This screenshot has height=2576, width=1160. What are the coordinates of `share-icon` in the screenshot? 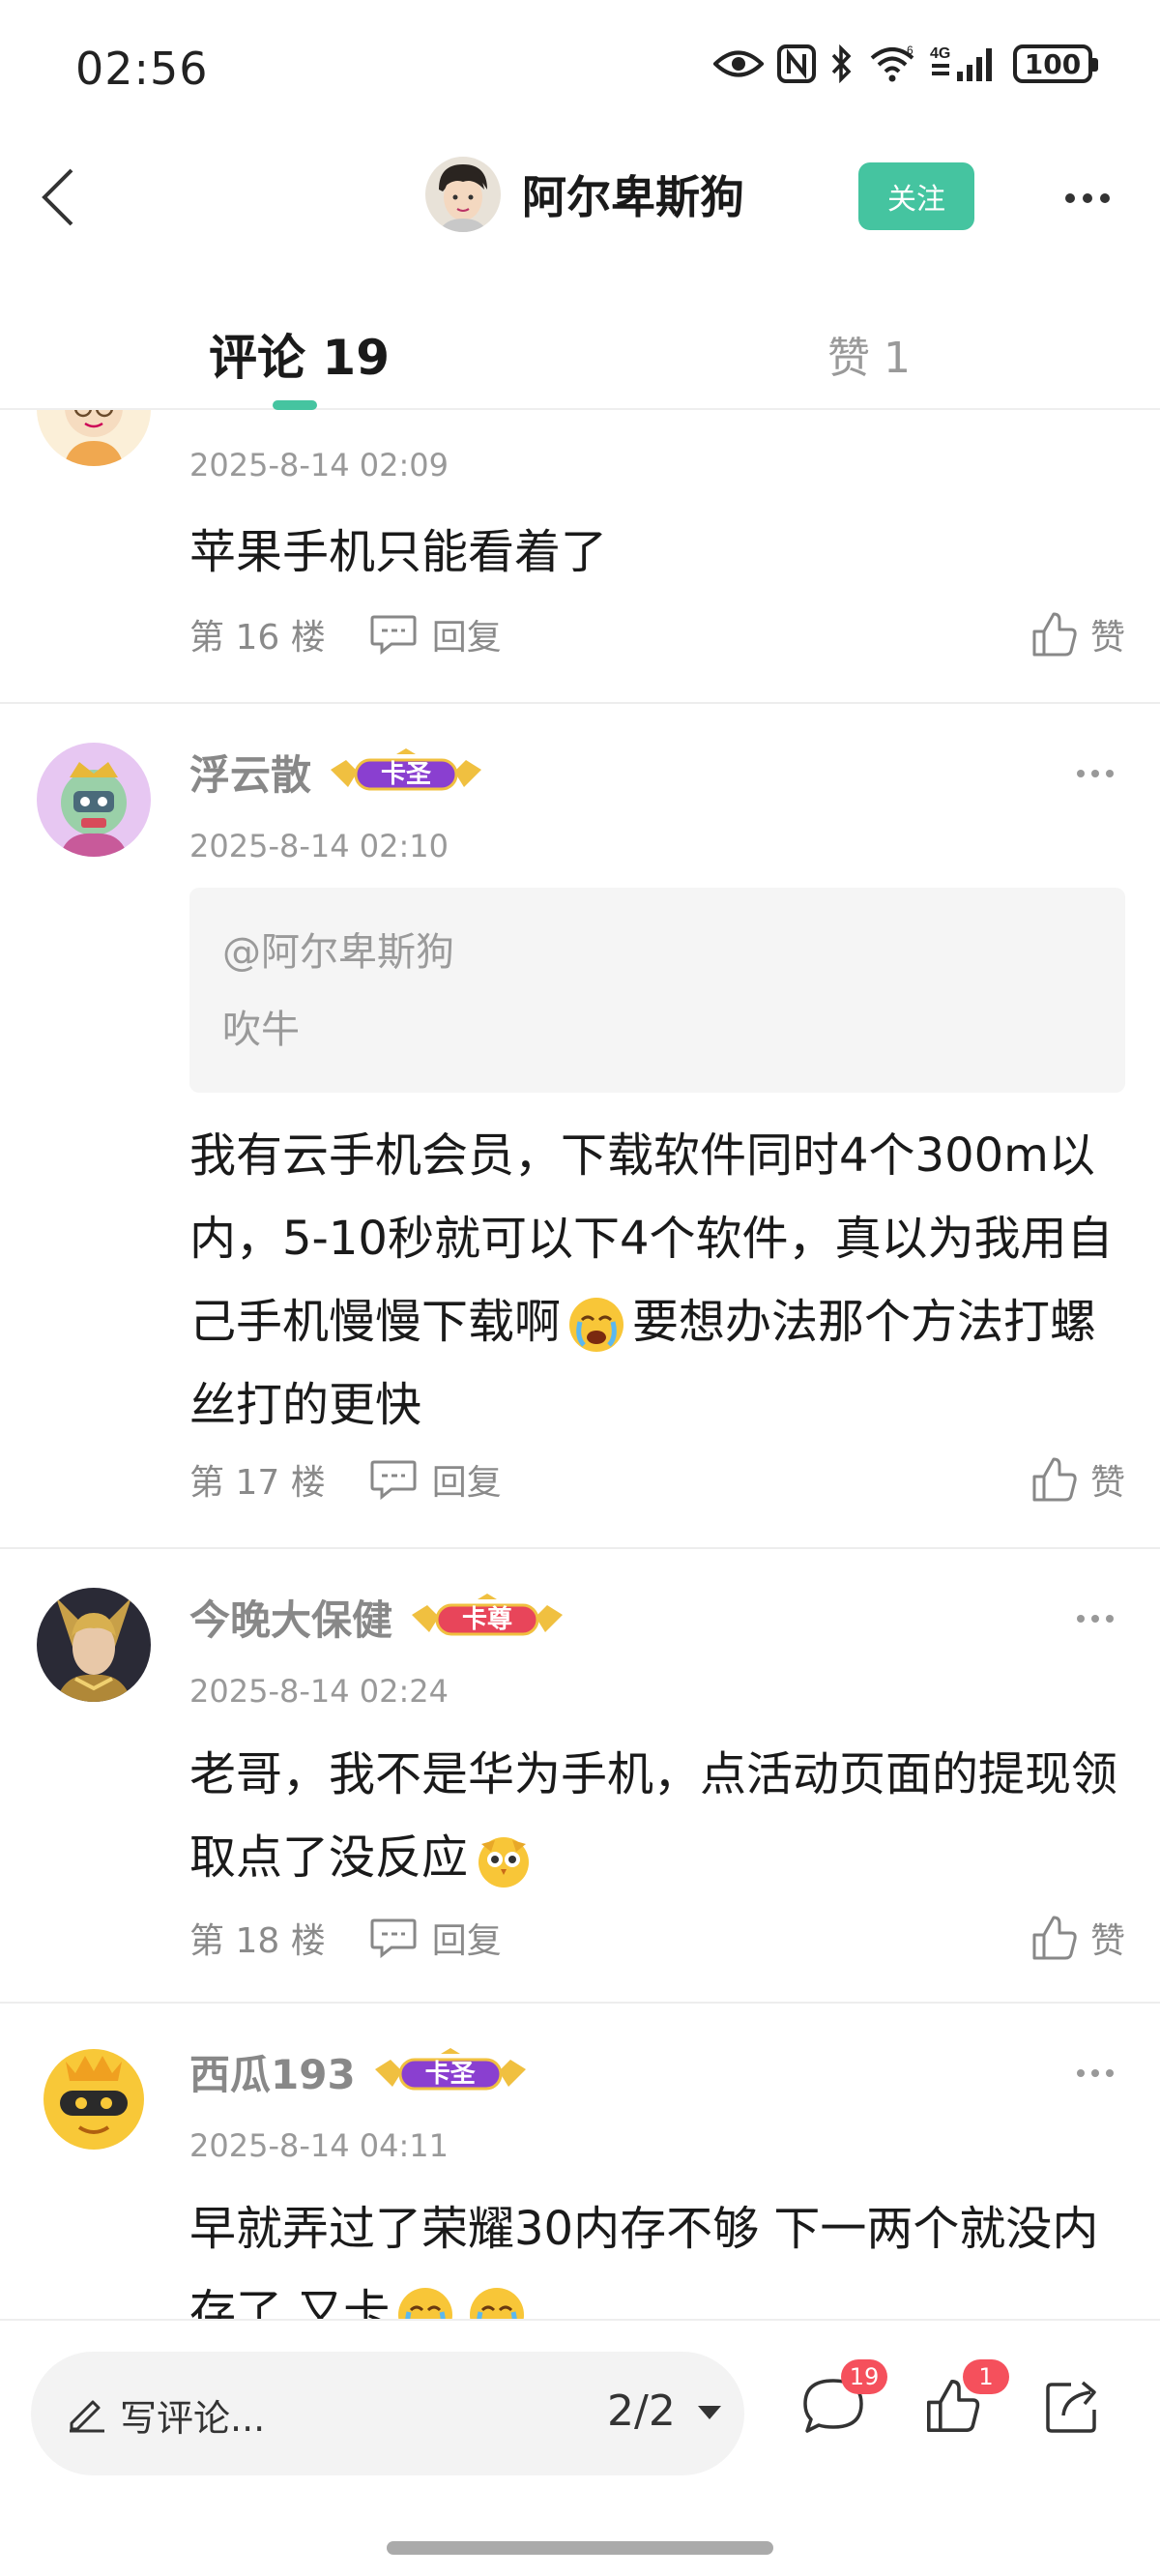 It's located at (1071, 2407).